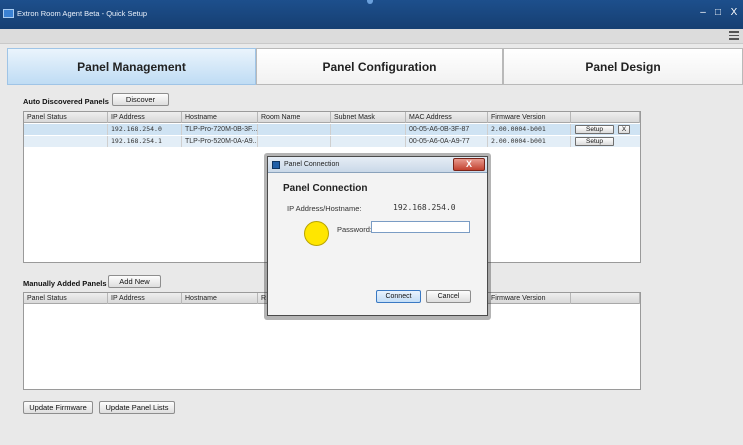  What do you see at coordinates (718, 13) in the screenshot?
I see `maximize-button: □` at bounding box center [718, 13].